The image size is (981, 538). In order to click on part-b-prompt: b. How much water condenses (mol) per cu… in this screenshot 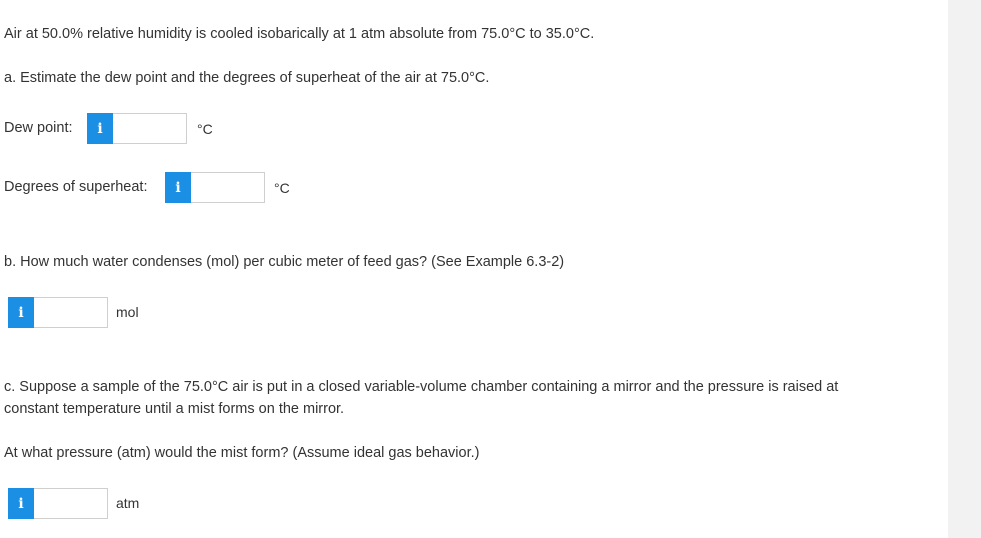, I will do `click(284, 262)`.